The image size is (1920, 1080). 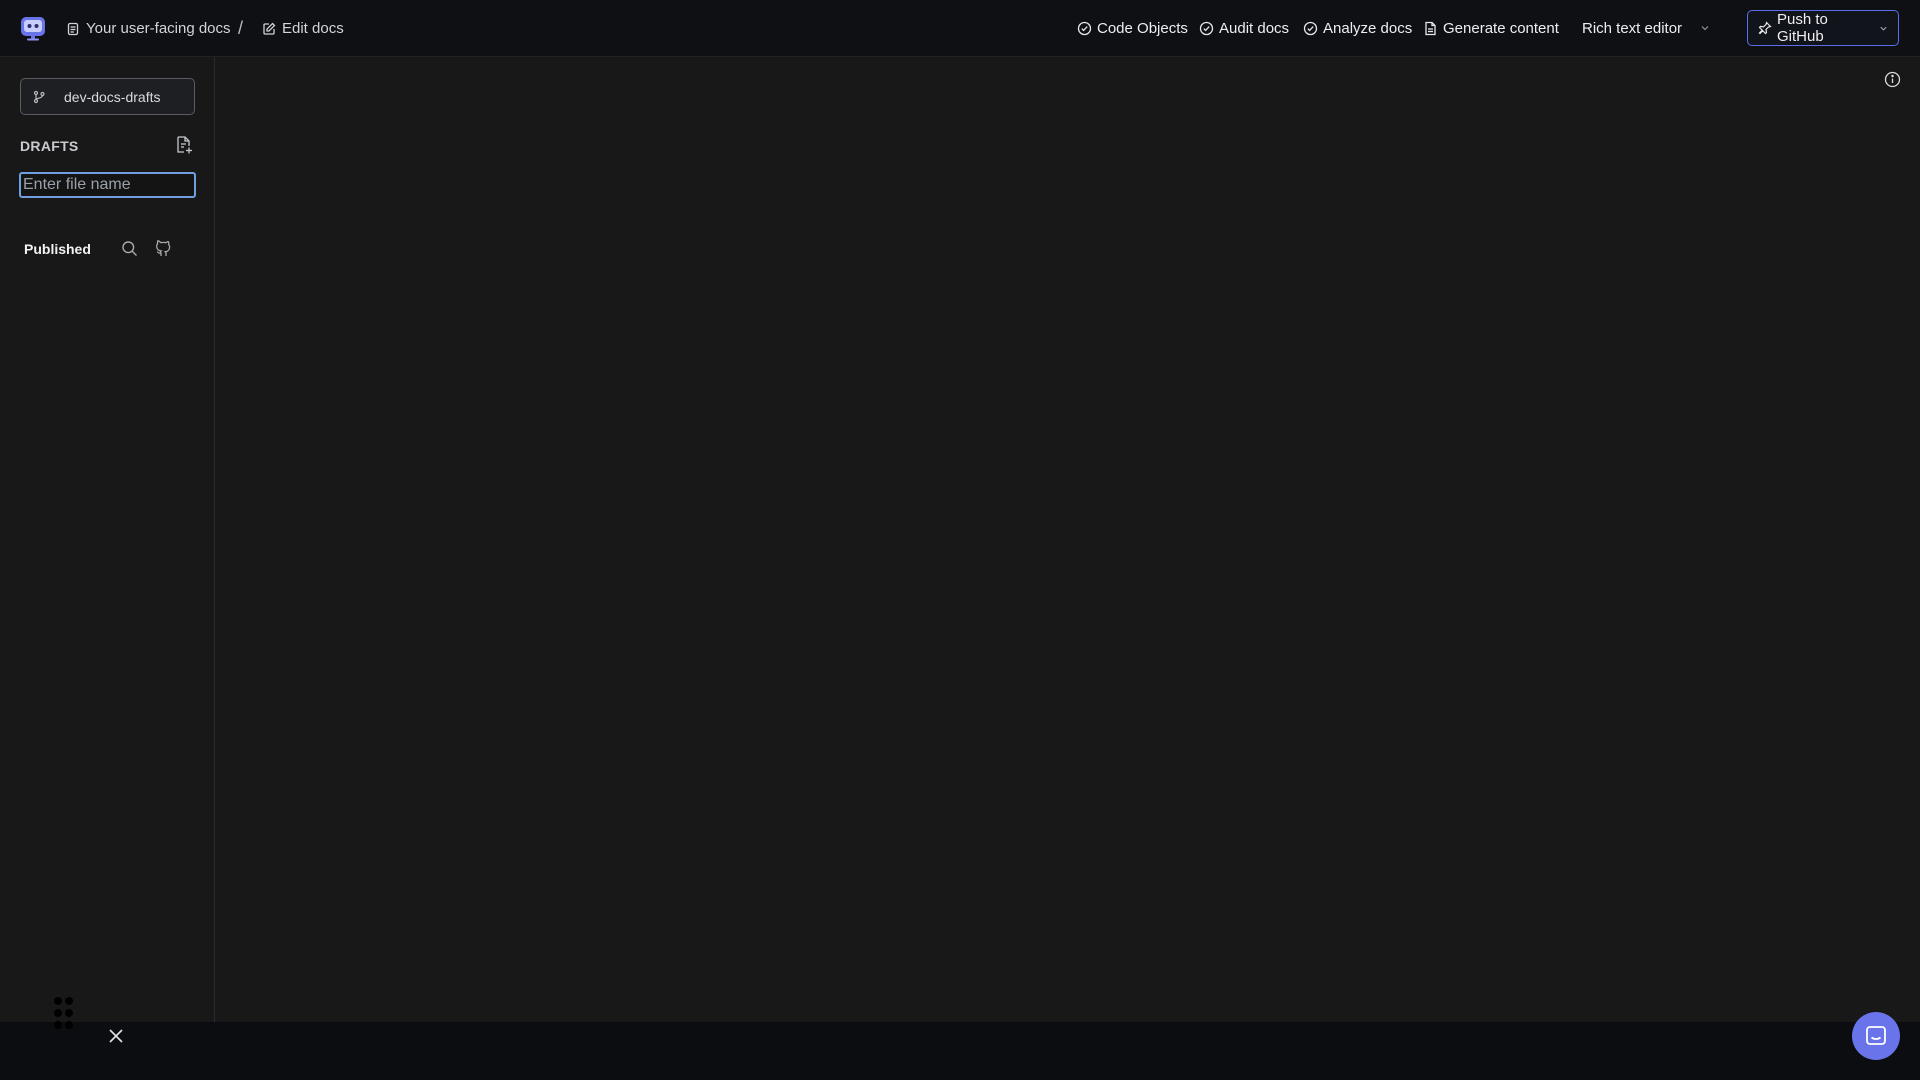 I want to click on app-logo-icon, so click(x=33, y=28).